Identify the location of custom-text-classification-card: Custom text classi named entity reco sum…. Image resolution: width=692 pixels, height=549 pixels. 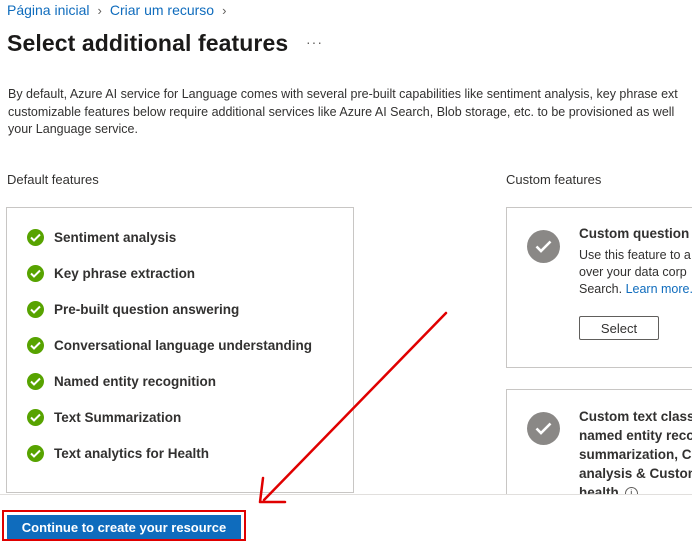
(599, 449).